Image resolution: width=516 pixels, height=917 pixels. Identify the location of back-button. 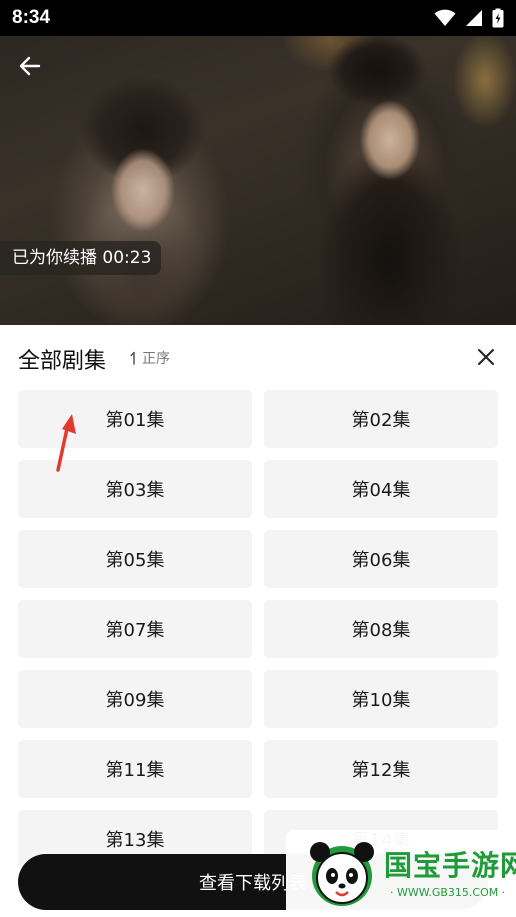
(30, 66).